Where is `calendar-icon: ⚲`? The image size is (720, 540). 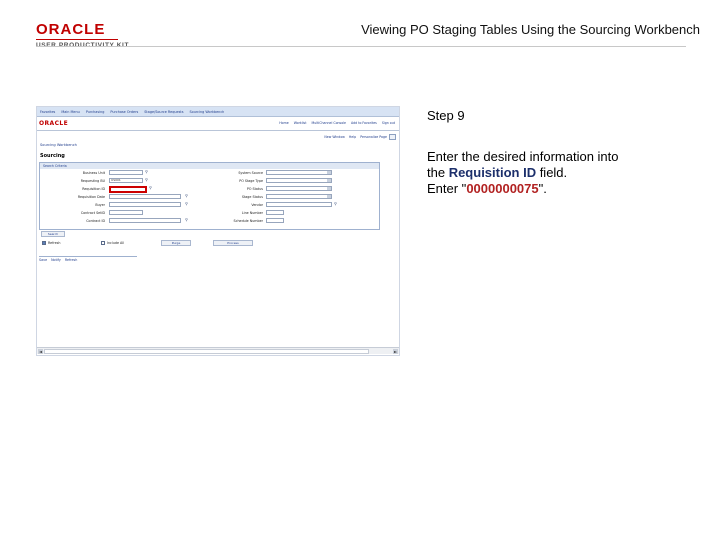 calendar-icon: ⚲ is located at coordinates (186, 196).